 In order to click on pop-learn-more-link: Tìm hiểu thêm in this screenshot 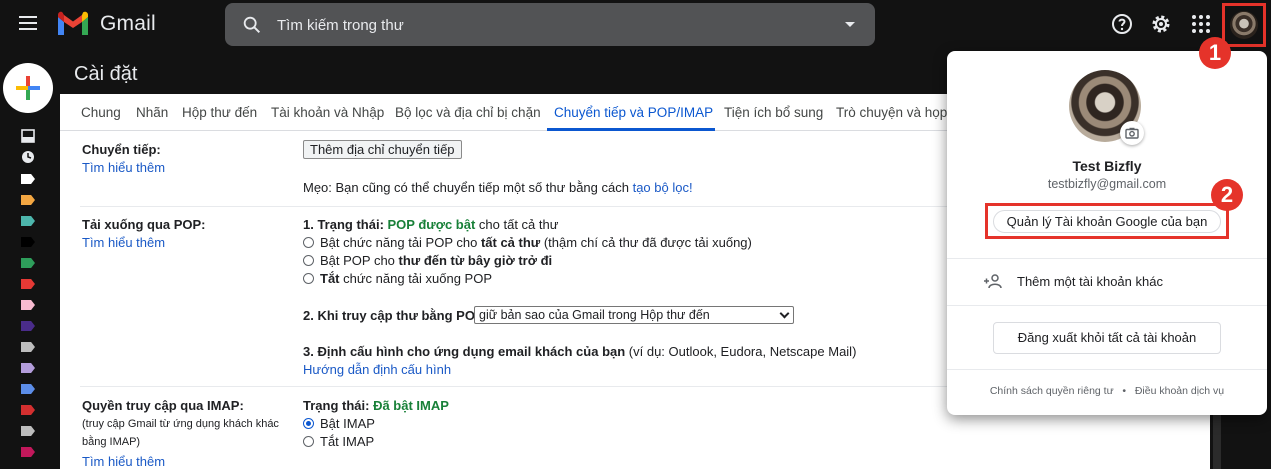, I will do `click(123, 242)`.